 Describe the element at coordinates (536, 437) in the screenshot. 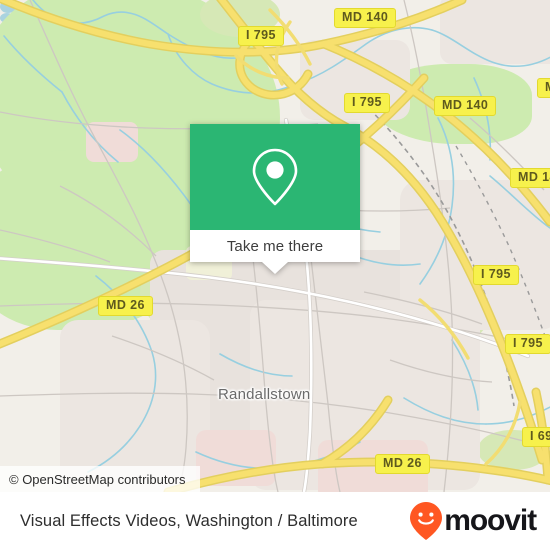

I see `road-shield: I 695` at that location.